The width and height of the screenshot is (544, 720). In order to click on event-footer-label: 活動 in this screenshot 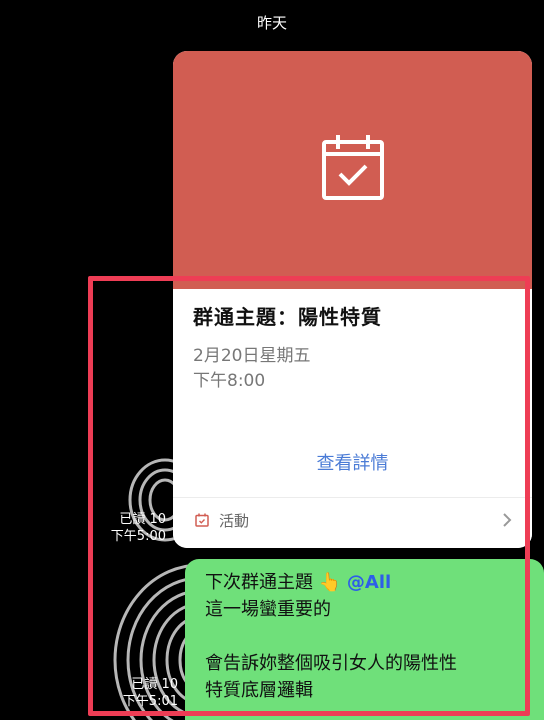, I will do `click(234, 521)`.